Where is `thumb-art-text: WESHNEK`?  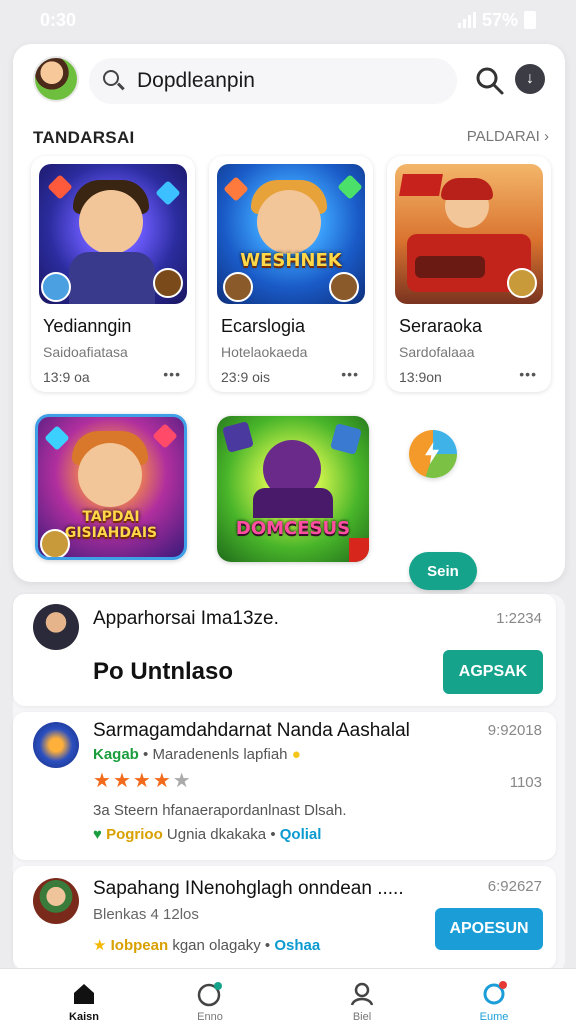 thumb-art-text: WESHNEK is located at coordinates (291, 260).